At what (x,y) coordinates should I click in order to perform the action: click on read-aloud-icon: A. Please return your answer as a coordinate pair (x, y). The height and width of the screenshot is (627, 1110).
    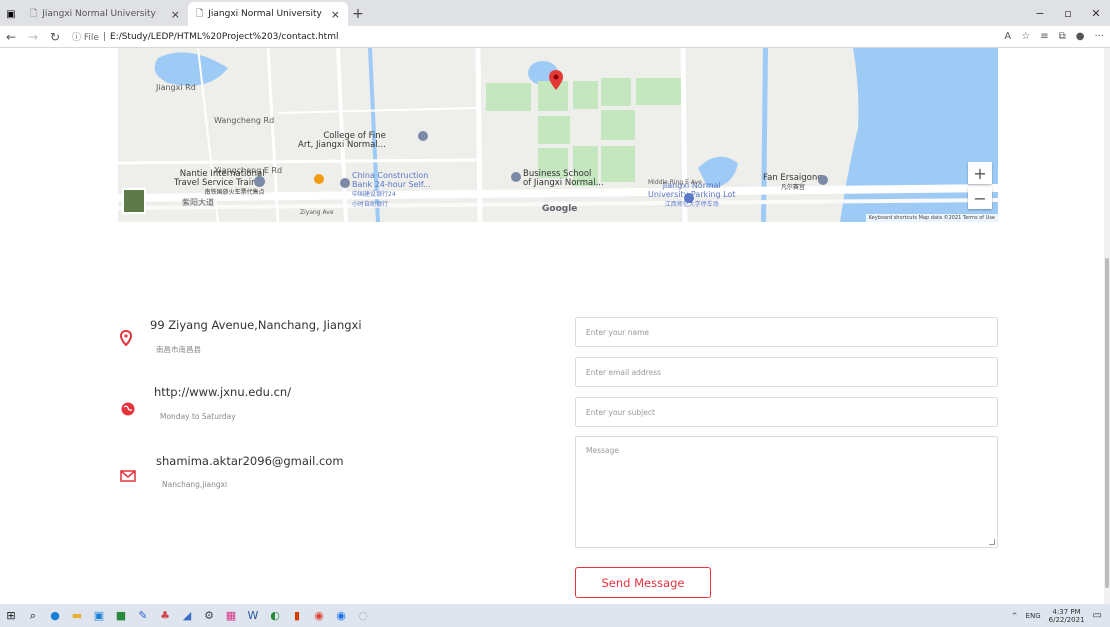
    Looking at the image, I should click on (1007, 36).